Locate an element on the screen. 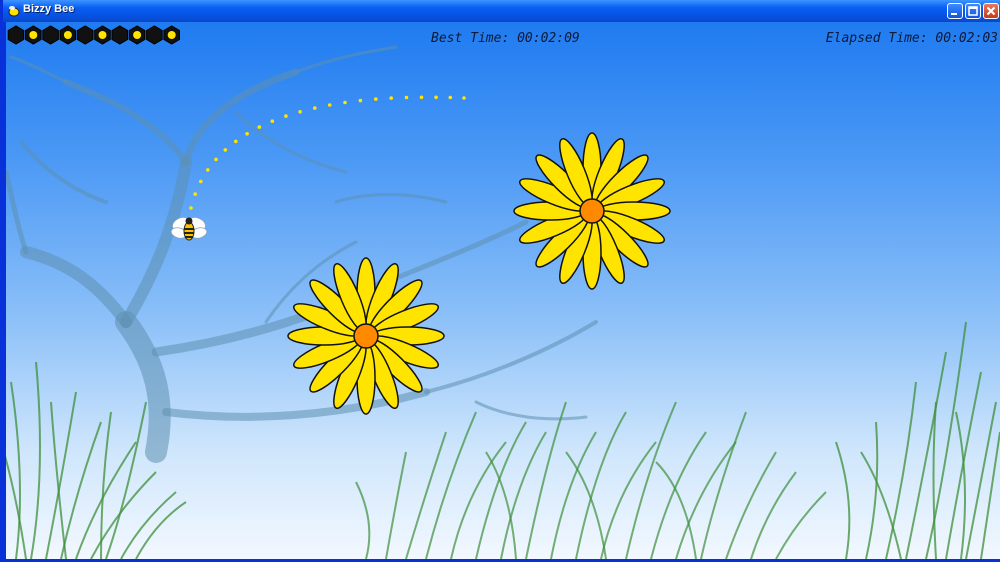 The height and width of the screenshot is (562, 1000). best-time-display: Best Time: 00:02:09 is located at coordinates (505, 38).